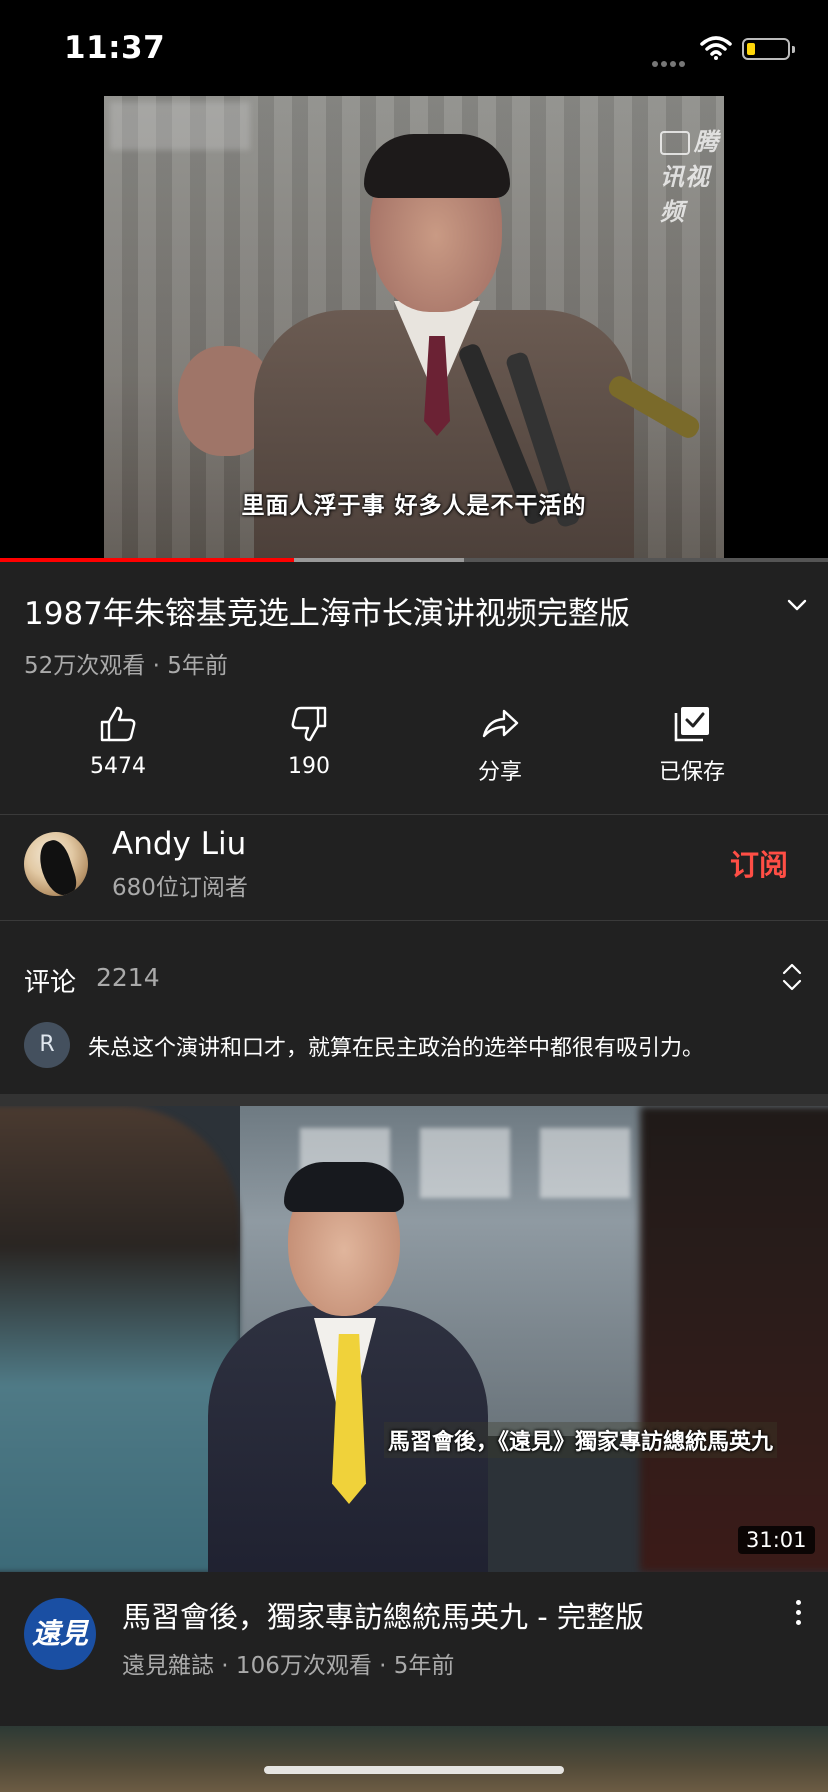 The image size is (828, 1792). I want to click on dislike-button: 190, so click(309, 741).